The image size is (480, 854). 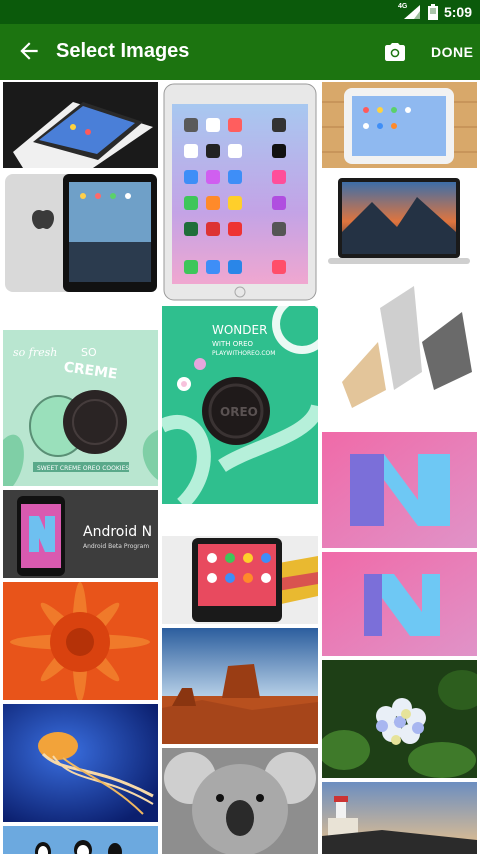 What do you see at coordinates (80, 840) in the screenshot?
I see `image-tile-penguins` at bounding box center [80, 840].